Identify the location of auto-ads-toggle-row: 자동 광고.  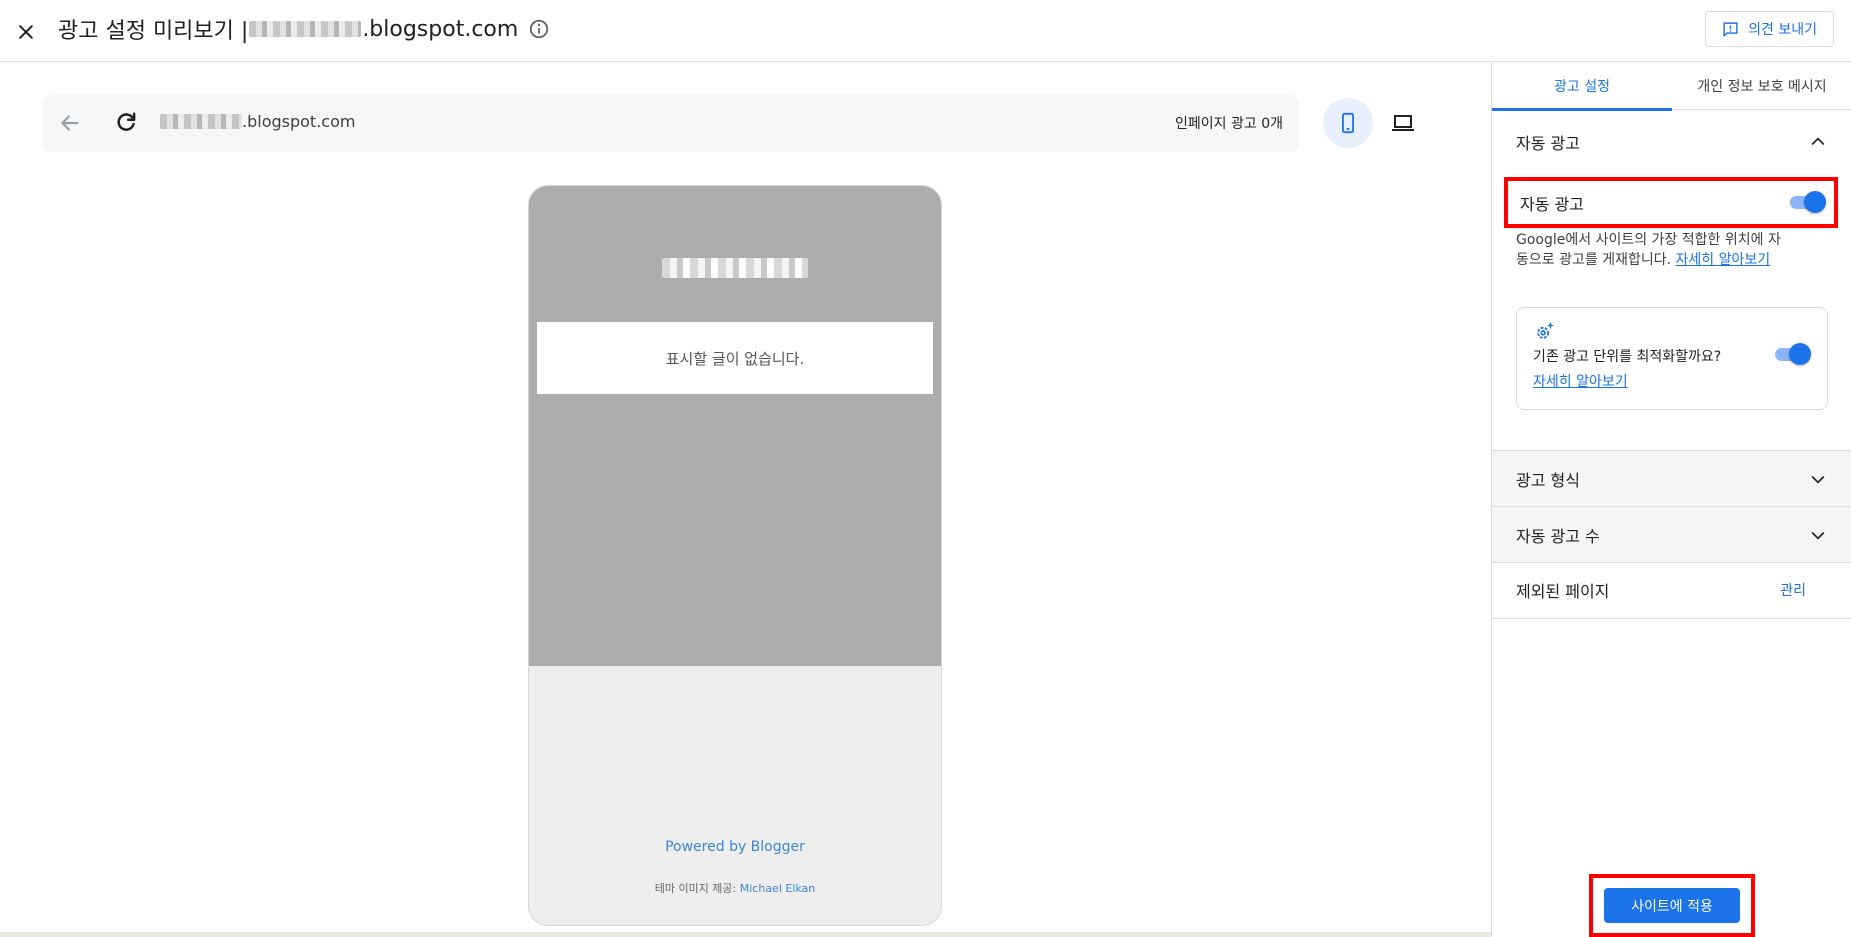
(1671, 202).